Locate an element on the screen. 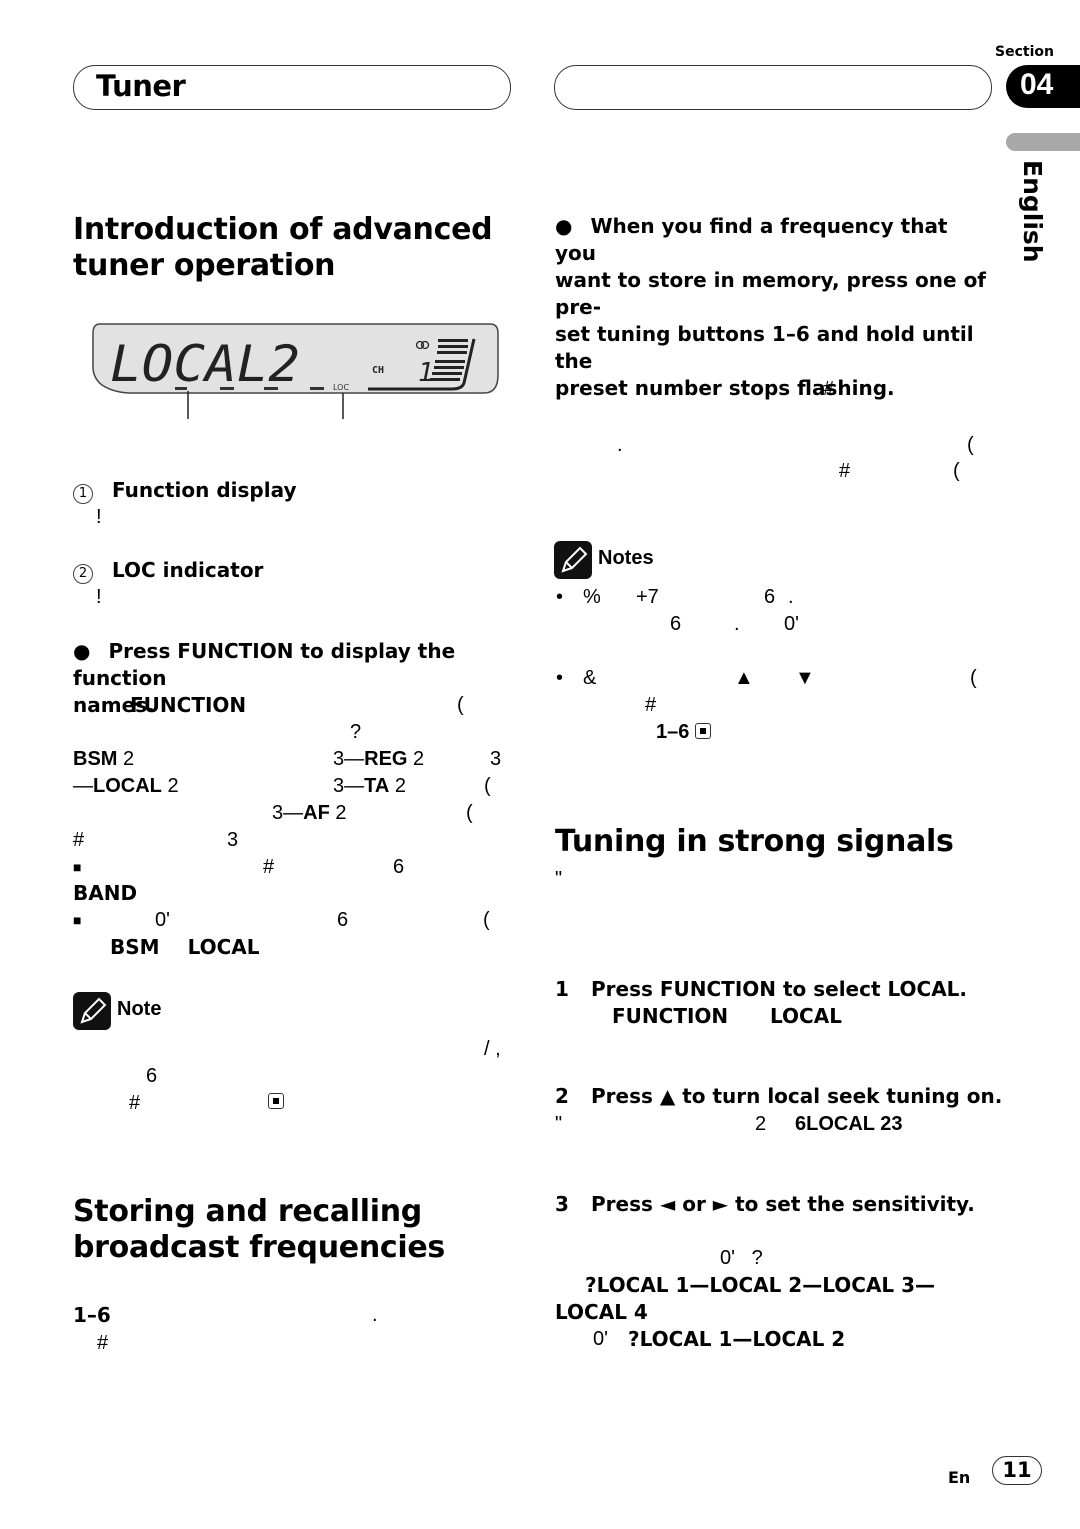  step-1: 1 Press FUNCTION to select LOCAL. is located at coordinates (761, 989).